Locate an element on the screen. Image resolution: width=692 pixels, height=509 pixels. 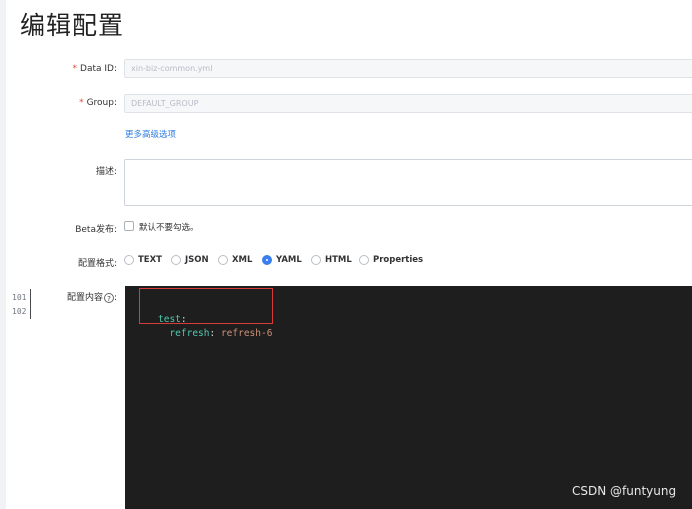
radio-label: JSON is located at coordinates (197, 260).